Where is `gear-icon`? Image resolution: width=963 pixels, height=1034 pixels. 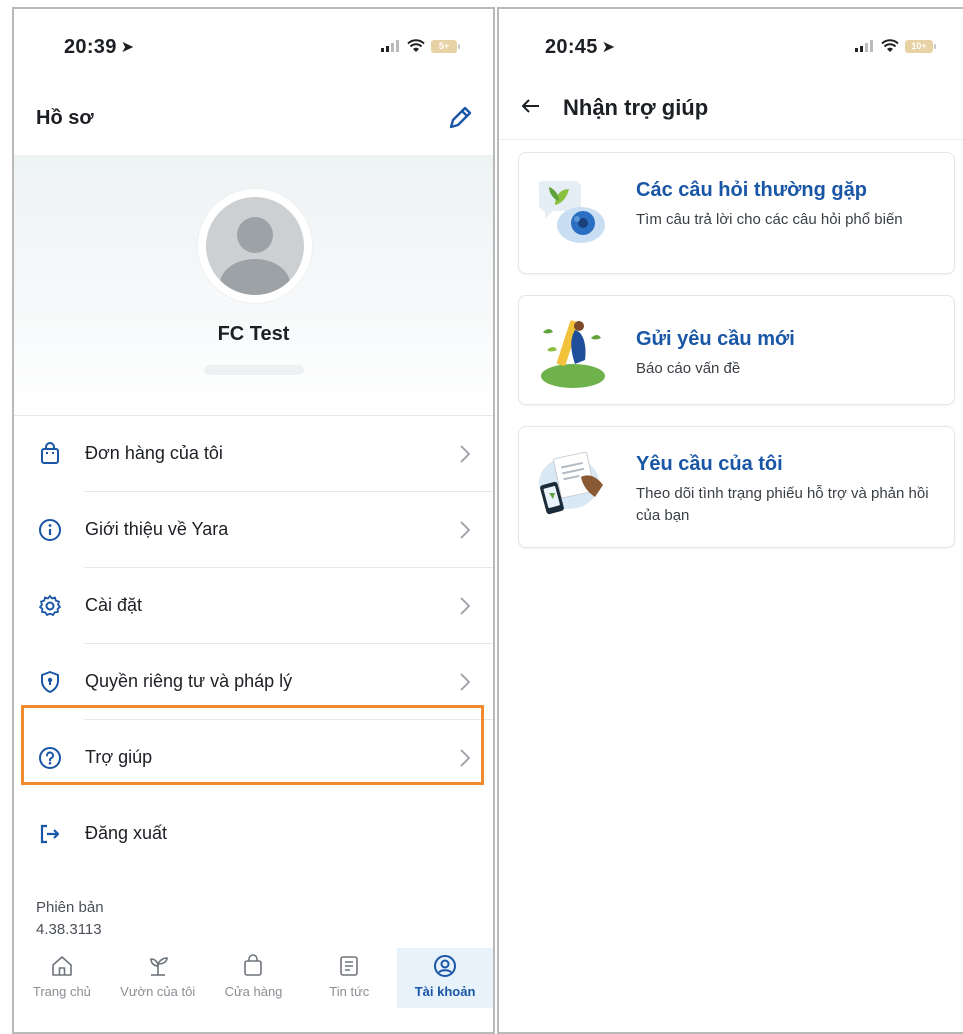
gear-icon is located at coordinates (50, 605).